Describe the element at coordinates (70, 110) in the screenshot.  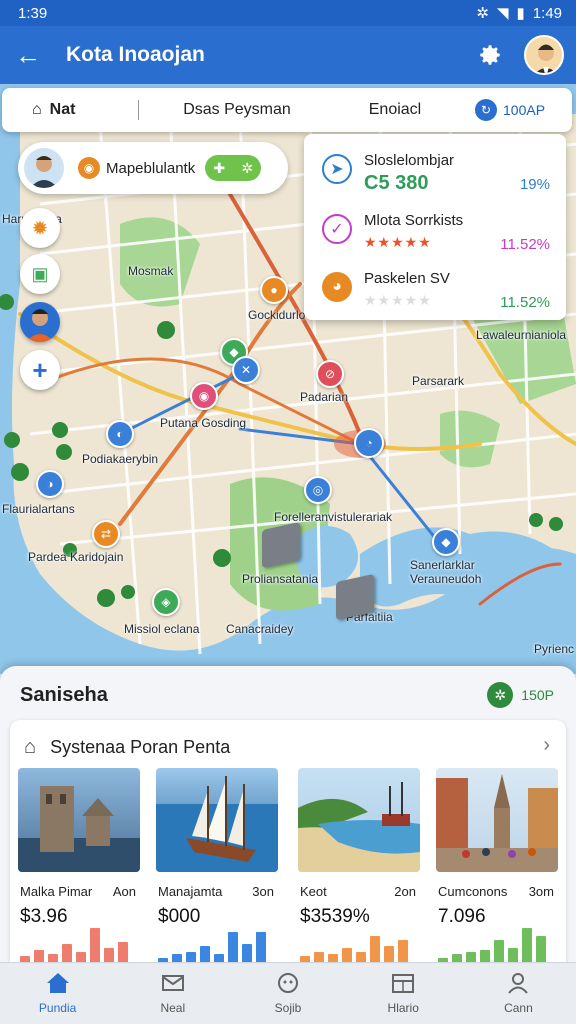
I see `filter-nat: ⌂ Nat` at that location.